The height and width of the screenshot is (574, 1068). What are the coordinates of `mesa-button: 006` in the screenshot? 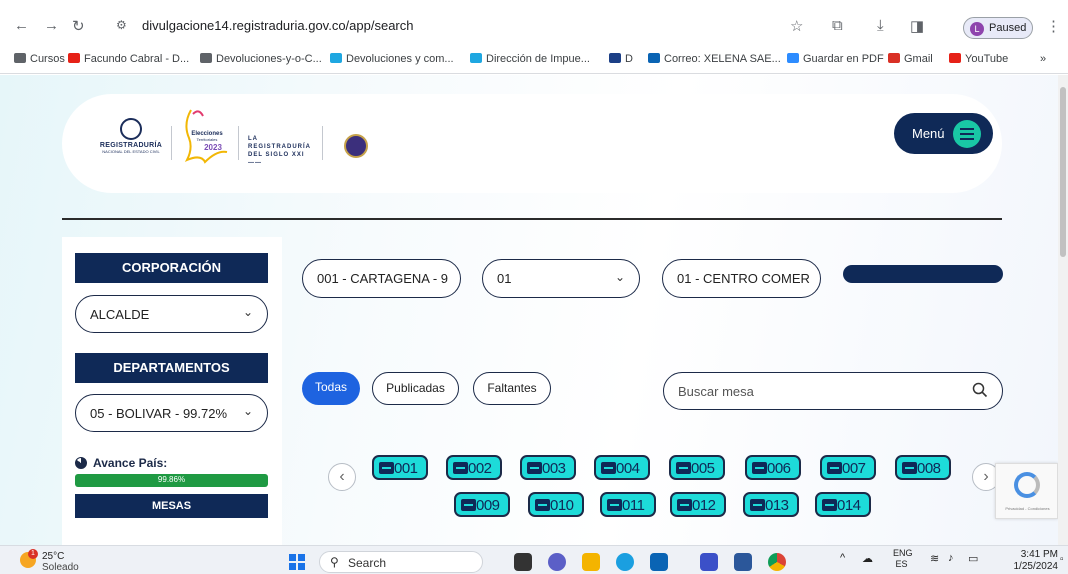 It's located at (773, 467).